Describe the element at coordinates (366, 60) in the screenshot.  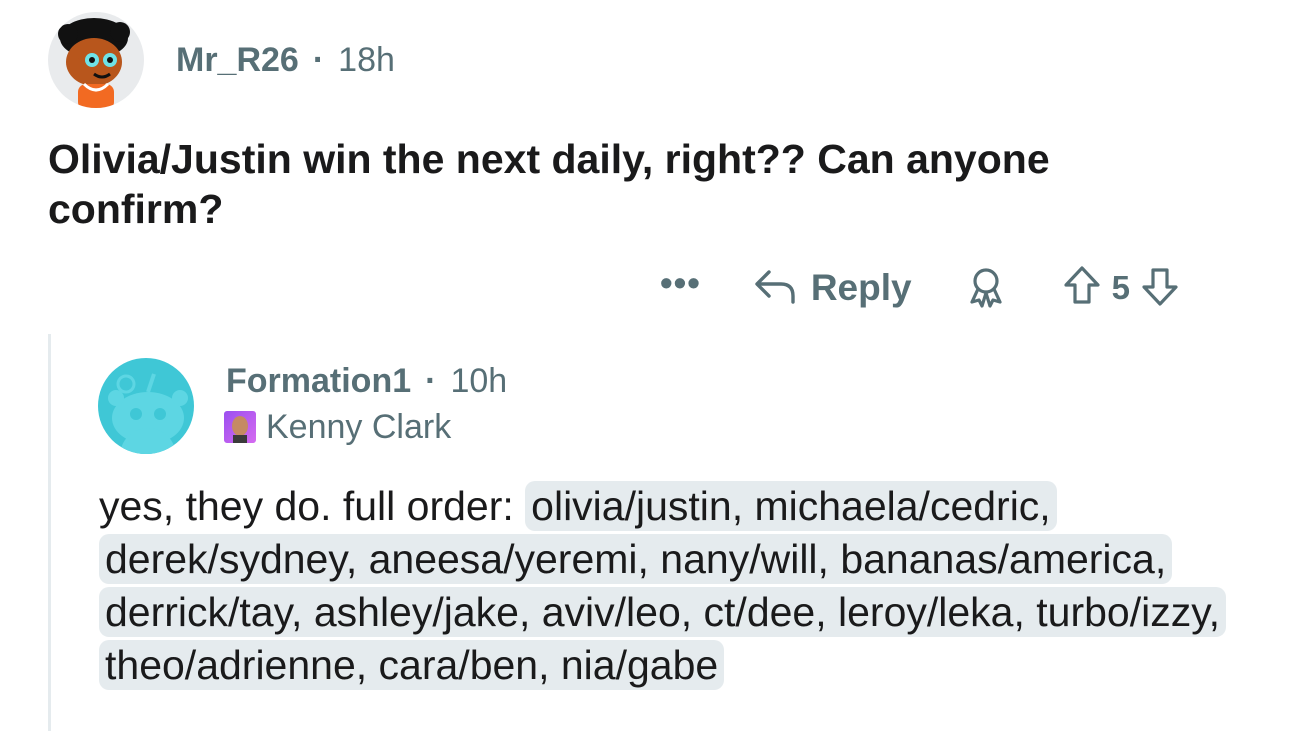
I see `timestamp: 18h` at that location.